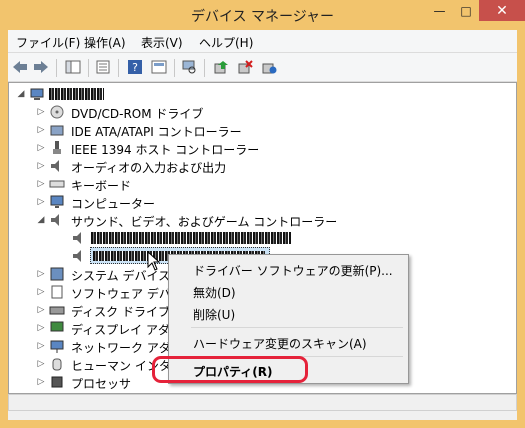 Image resolution: width=525 pixels, height=428 pixels. What do you see at coordinates (57, 346) in the screenshot?
I see `network-adapter-icon` at bounding box center [57, 346].